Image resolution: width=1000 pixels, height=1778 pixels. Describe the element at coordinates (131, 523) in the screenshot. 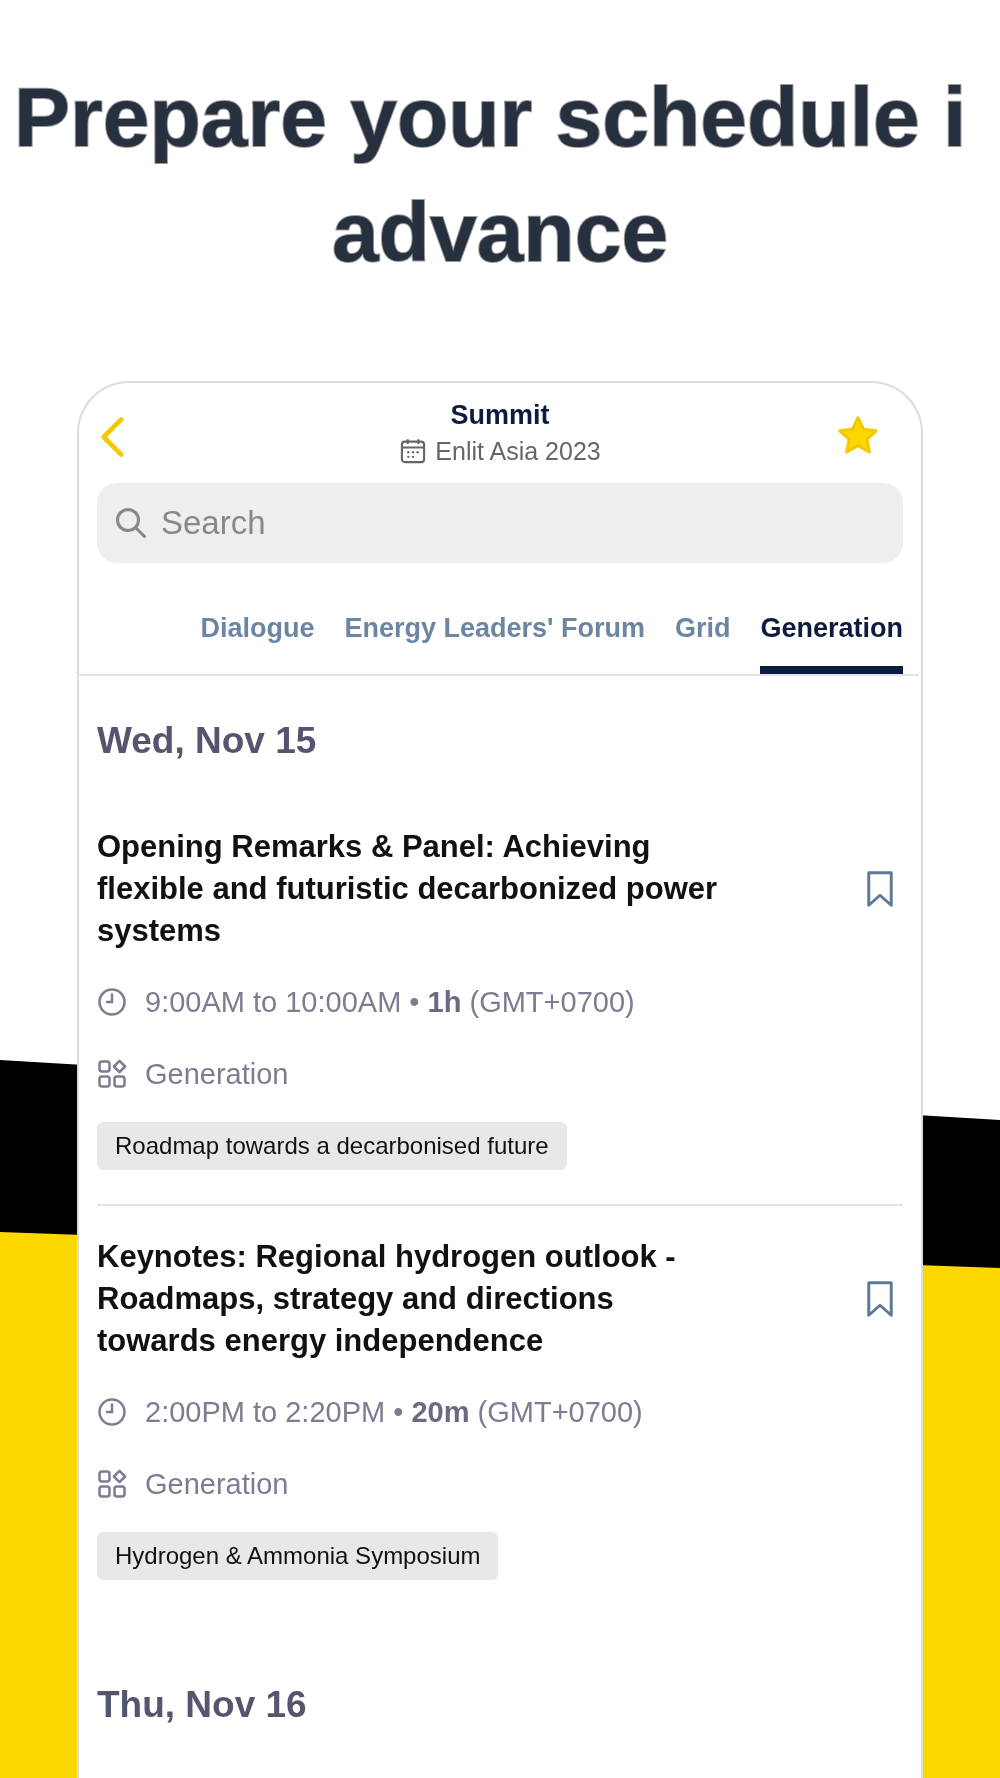

I see `search-icon` at that location.